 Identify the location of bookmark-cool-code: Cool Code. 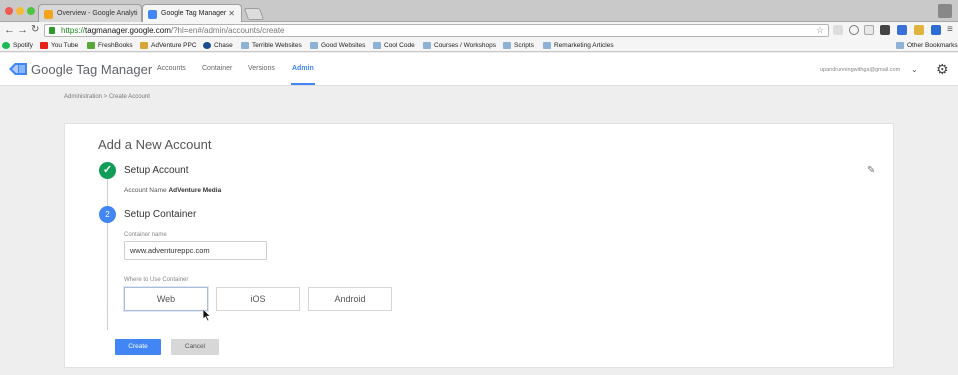
(394, 45).